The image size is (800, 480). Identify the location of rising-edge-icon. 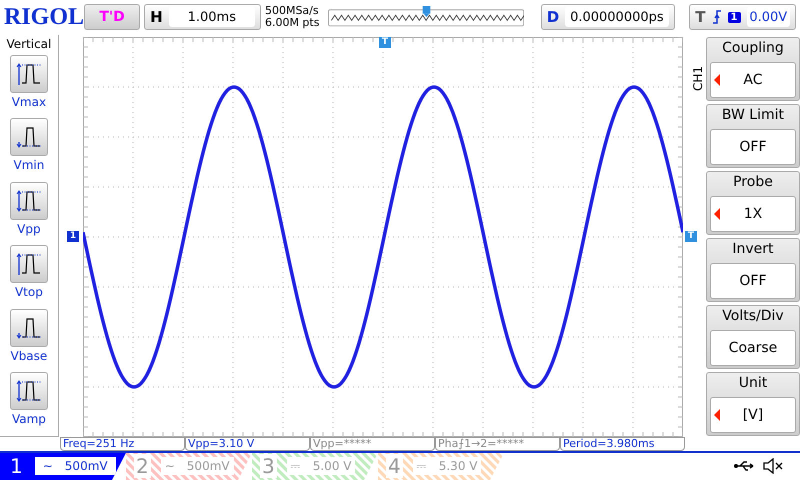
(717, 17).